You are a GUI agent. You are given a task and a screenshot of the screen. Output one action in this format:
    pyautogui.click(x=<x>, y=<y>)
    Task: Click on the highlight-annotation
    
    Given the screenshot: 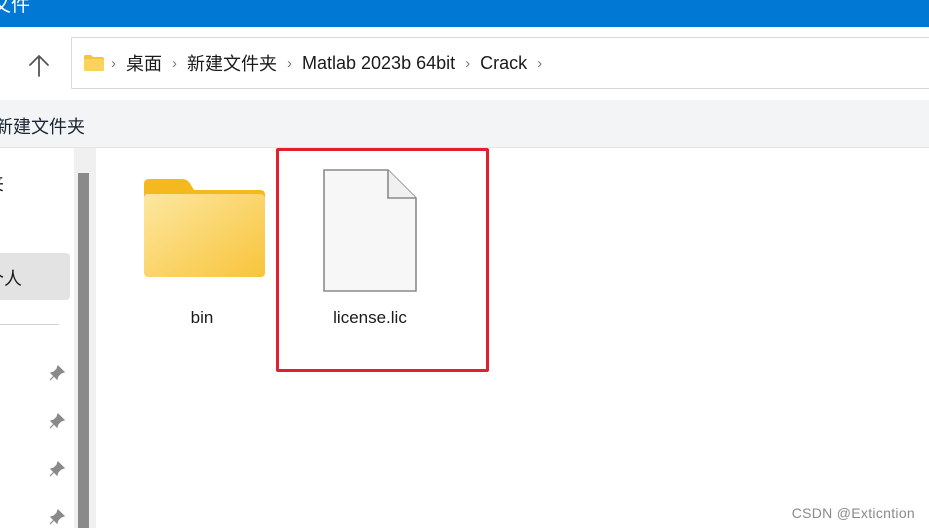 What is the action you would take?
    pyautogui.click(x=382, y=260)
    